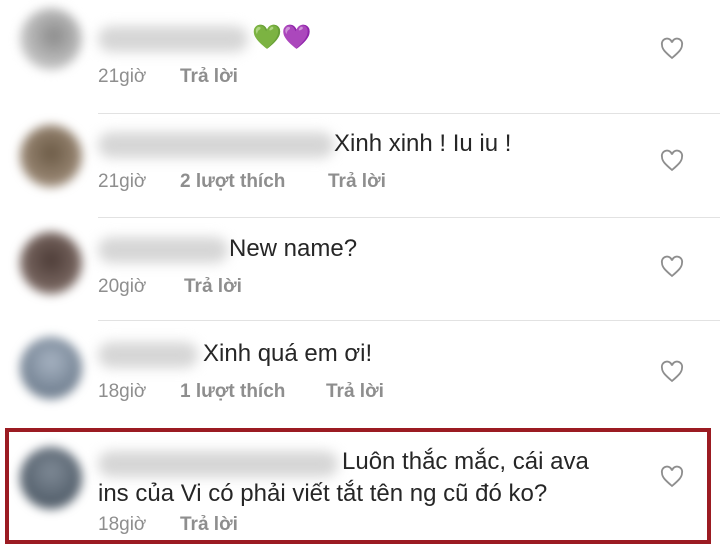 The height and width of the screenshot is (555, 720). Describe the element at coordinates (423, 143) in the screenshot. I see `comment-text: Xinh xinh ! Iu iu !` at that location.